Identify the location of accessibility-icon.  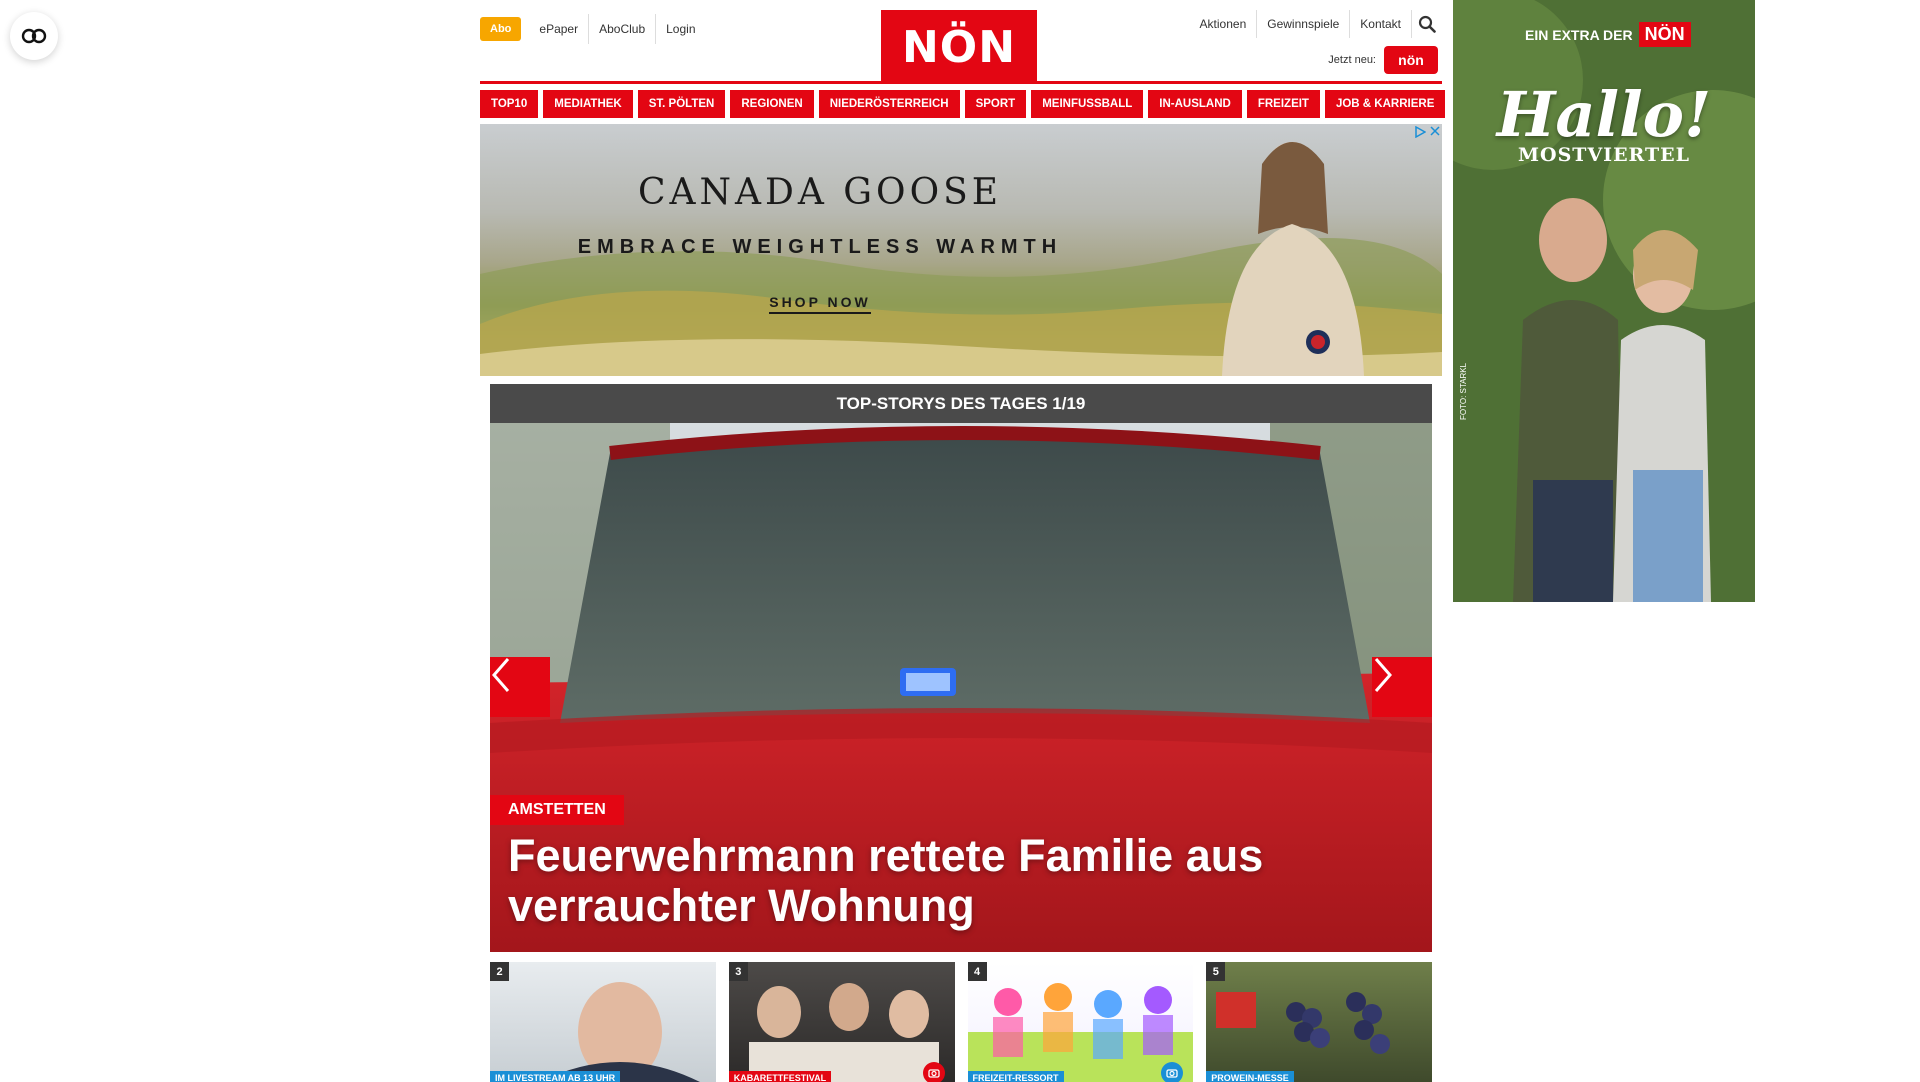
(34, 36).